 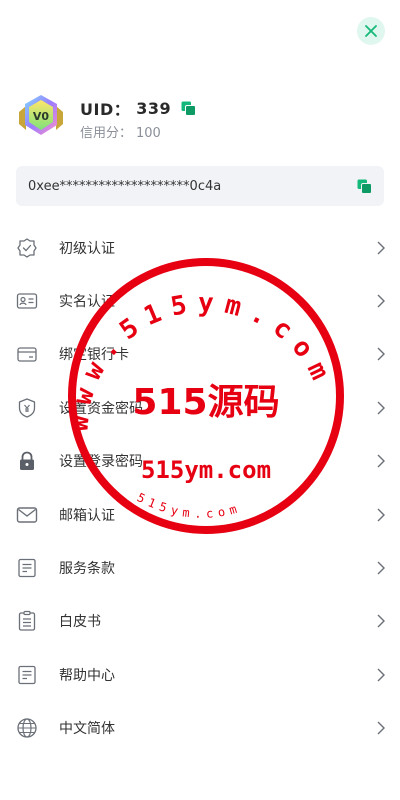 What do you see at coordinates (200, 407) in the screenshot?
I see `menu-item-set-fund-password: 设置资金密码` at bounding box center [200, 407].